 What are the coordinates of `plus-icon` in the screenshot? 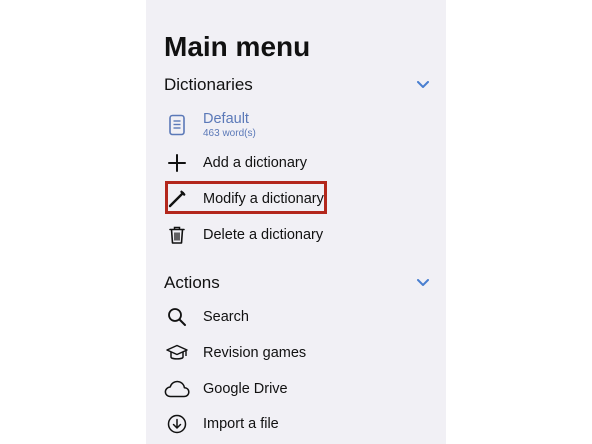 It's located at (177, 163).